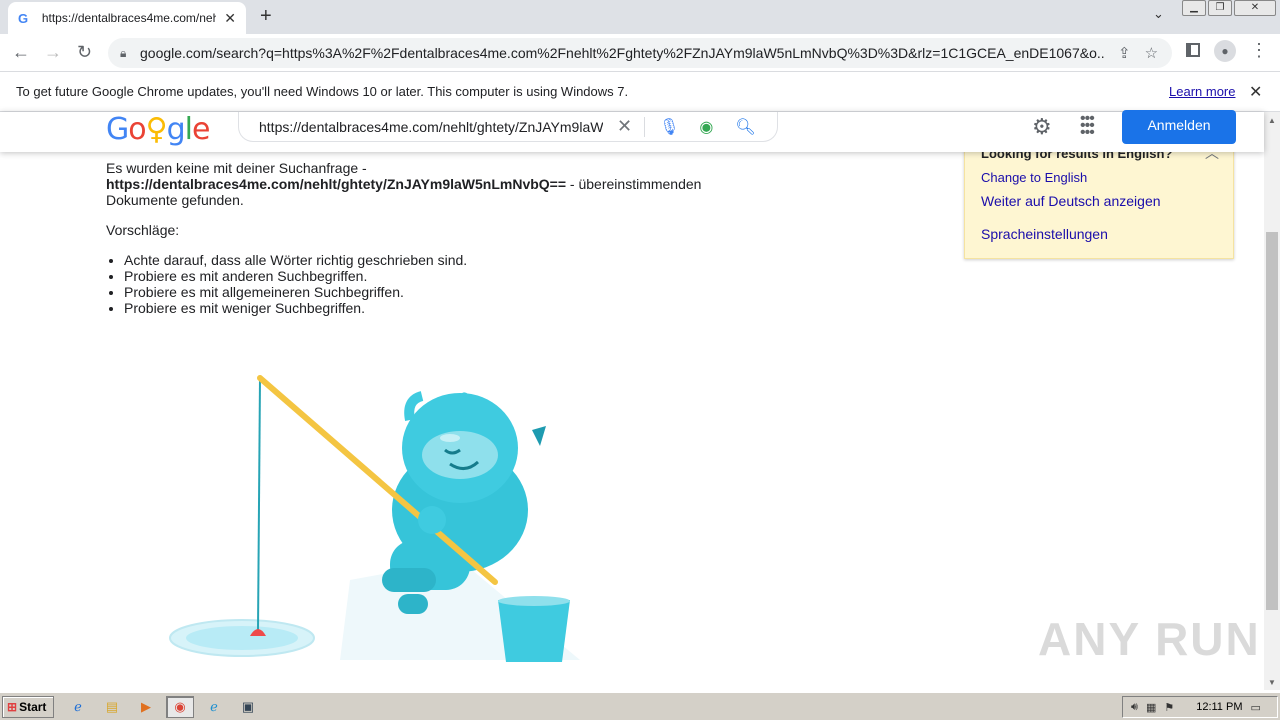 This screenshot has height=720, width=1280. I want to click on search-divider, so click(645, 126).